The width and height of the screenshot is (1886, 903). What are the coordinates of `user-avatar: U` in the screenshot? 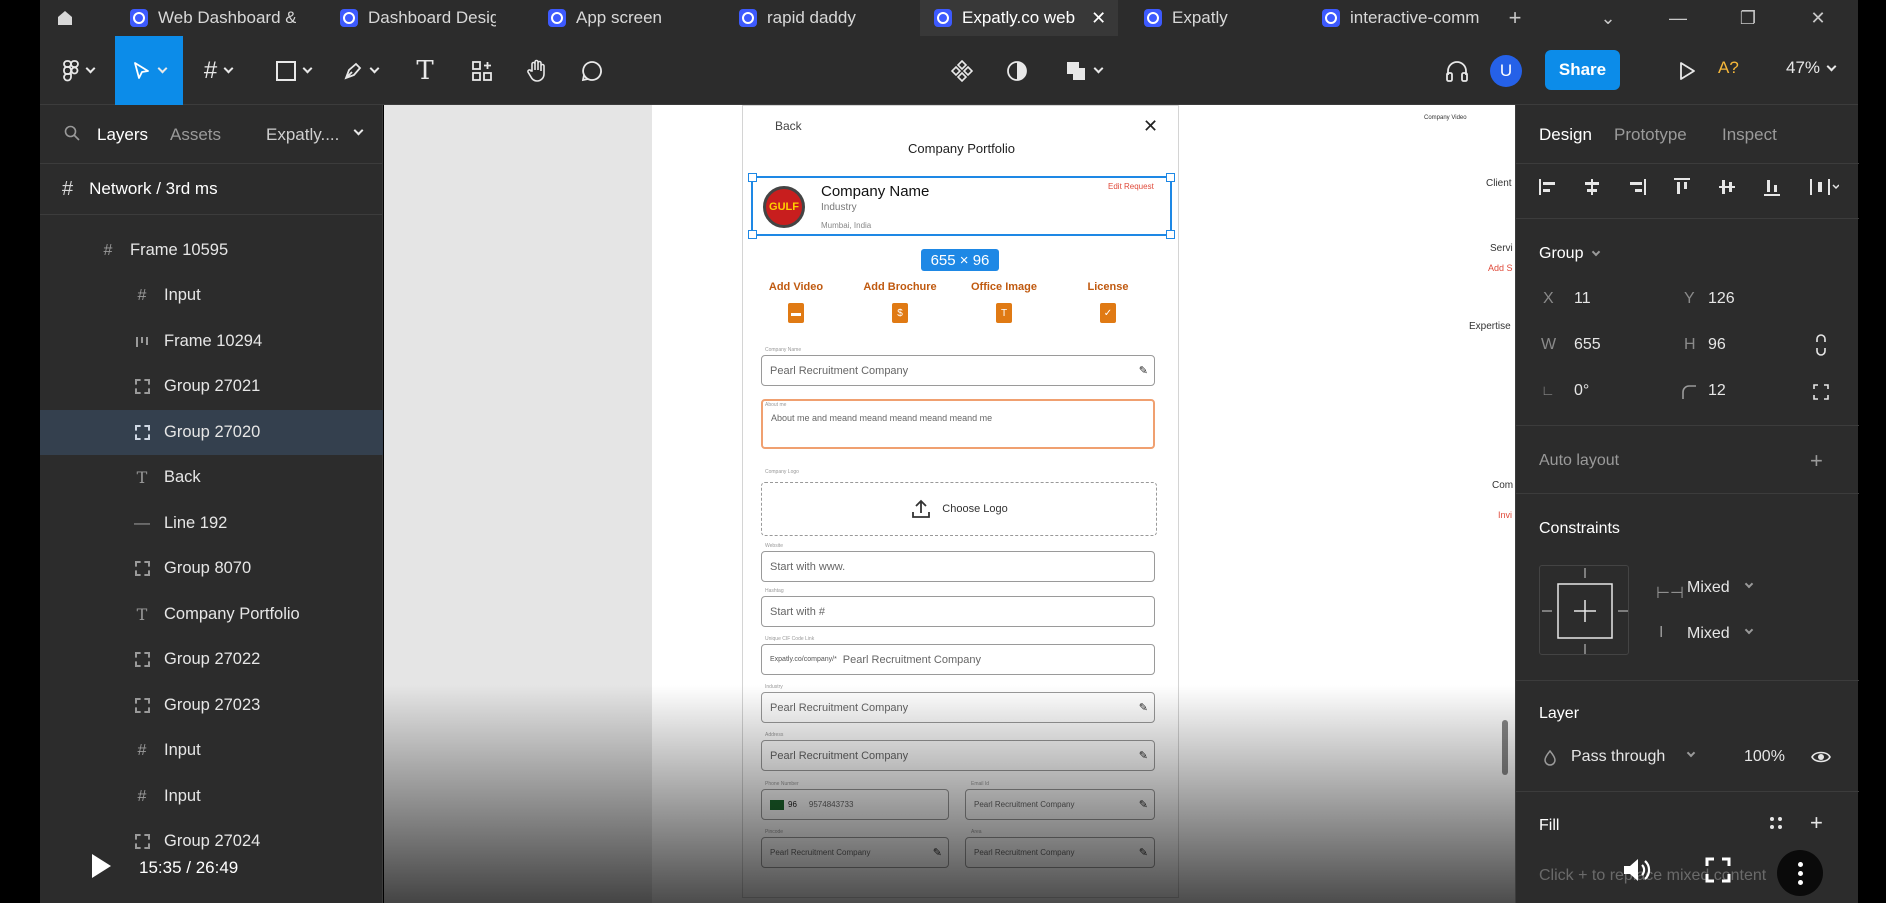 It's located at (1506, 71).